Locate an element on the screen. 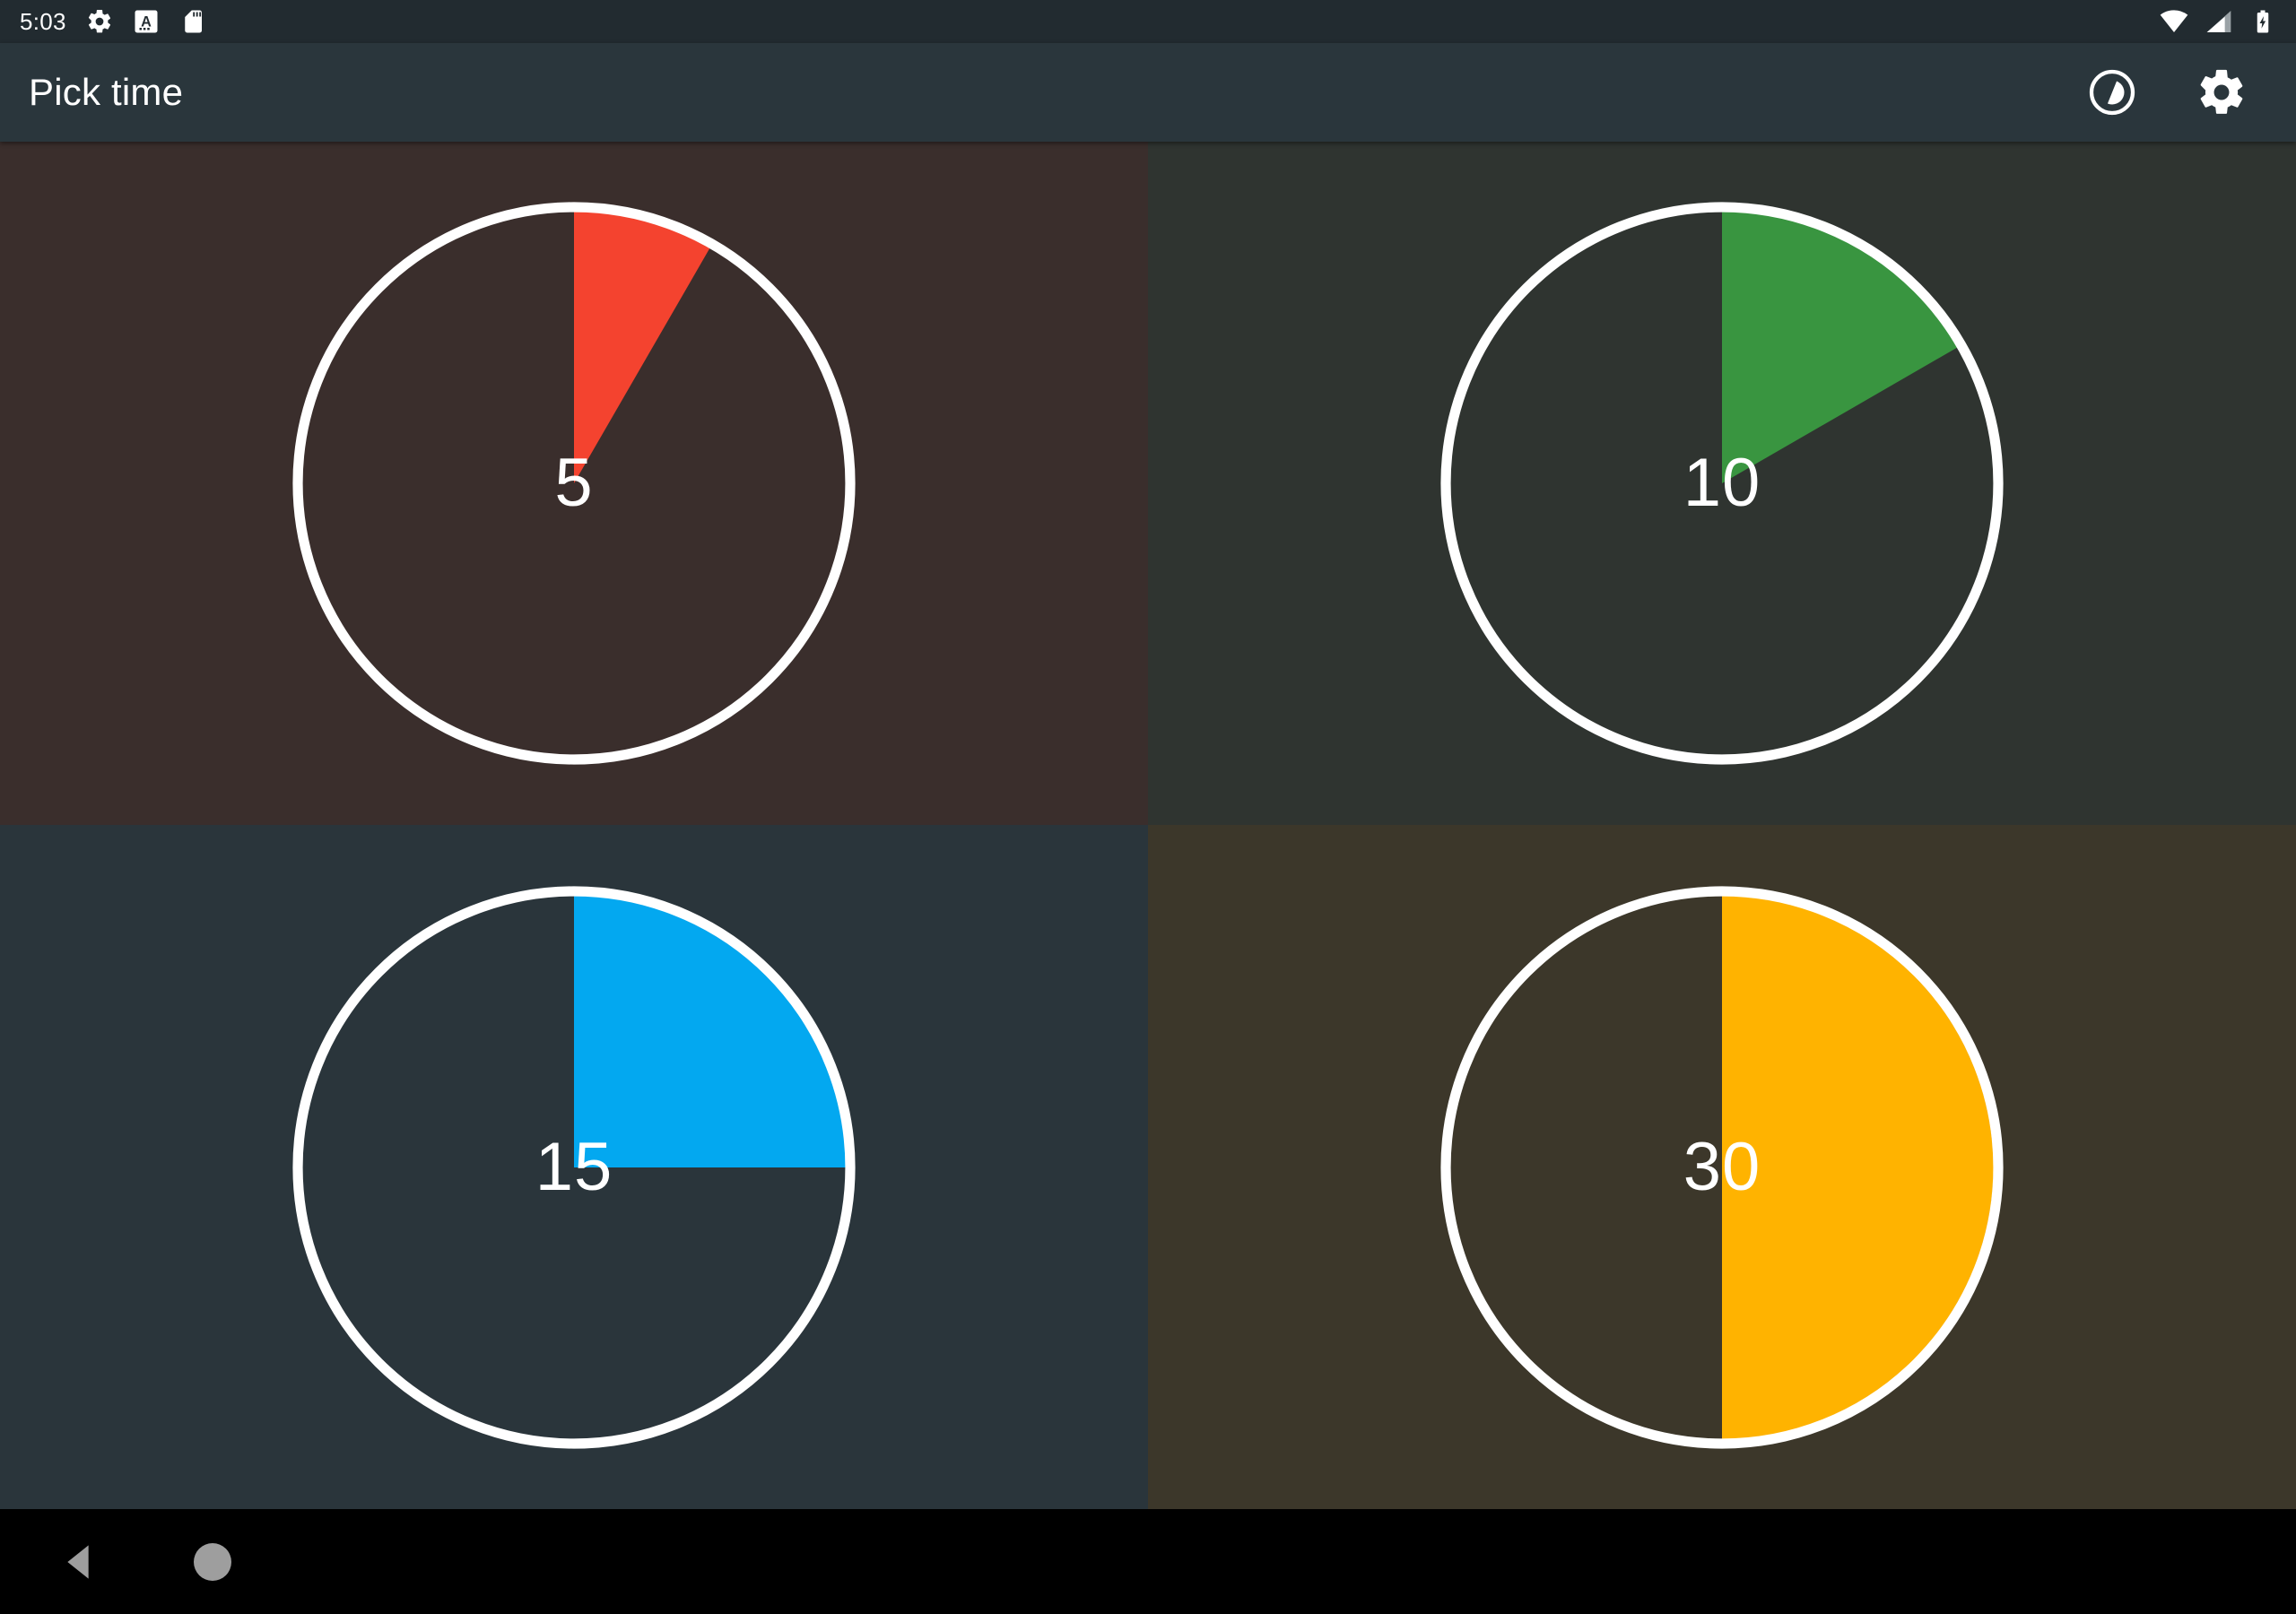 This screenshot has height=1614, width=2296. status-bar-clock: 5:03 is located at coordinates (43, 21).